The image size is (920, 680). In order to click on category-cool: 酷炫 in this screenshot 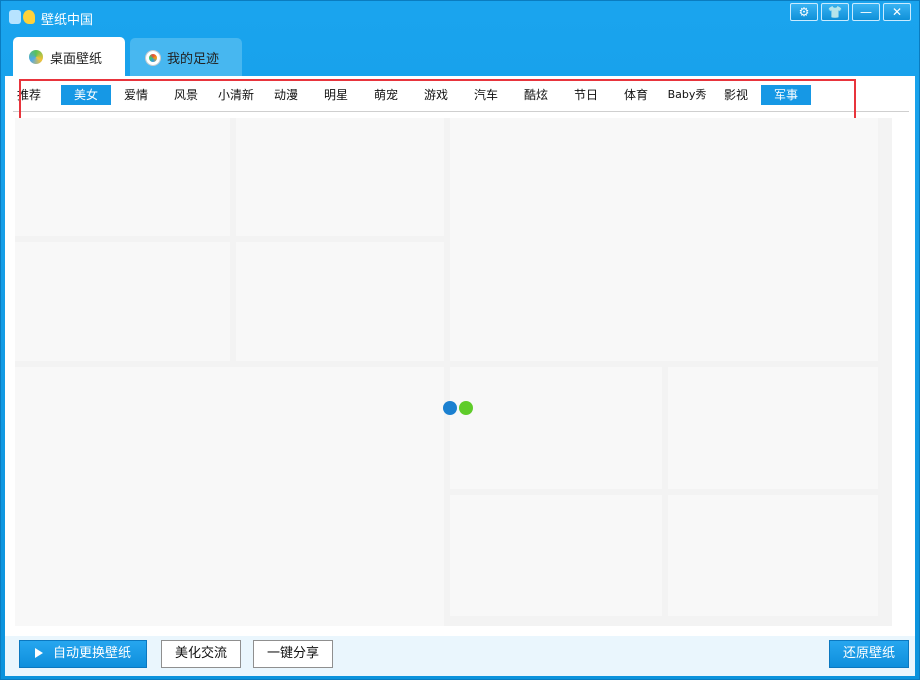, I will do `click(536, 95)`.